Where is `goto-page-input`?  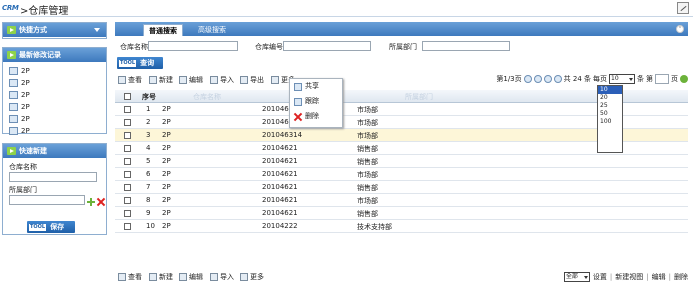
goto-page-input is located at coordinates (662, 79).